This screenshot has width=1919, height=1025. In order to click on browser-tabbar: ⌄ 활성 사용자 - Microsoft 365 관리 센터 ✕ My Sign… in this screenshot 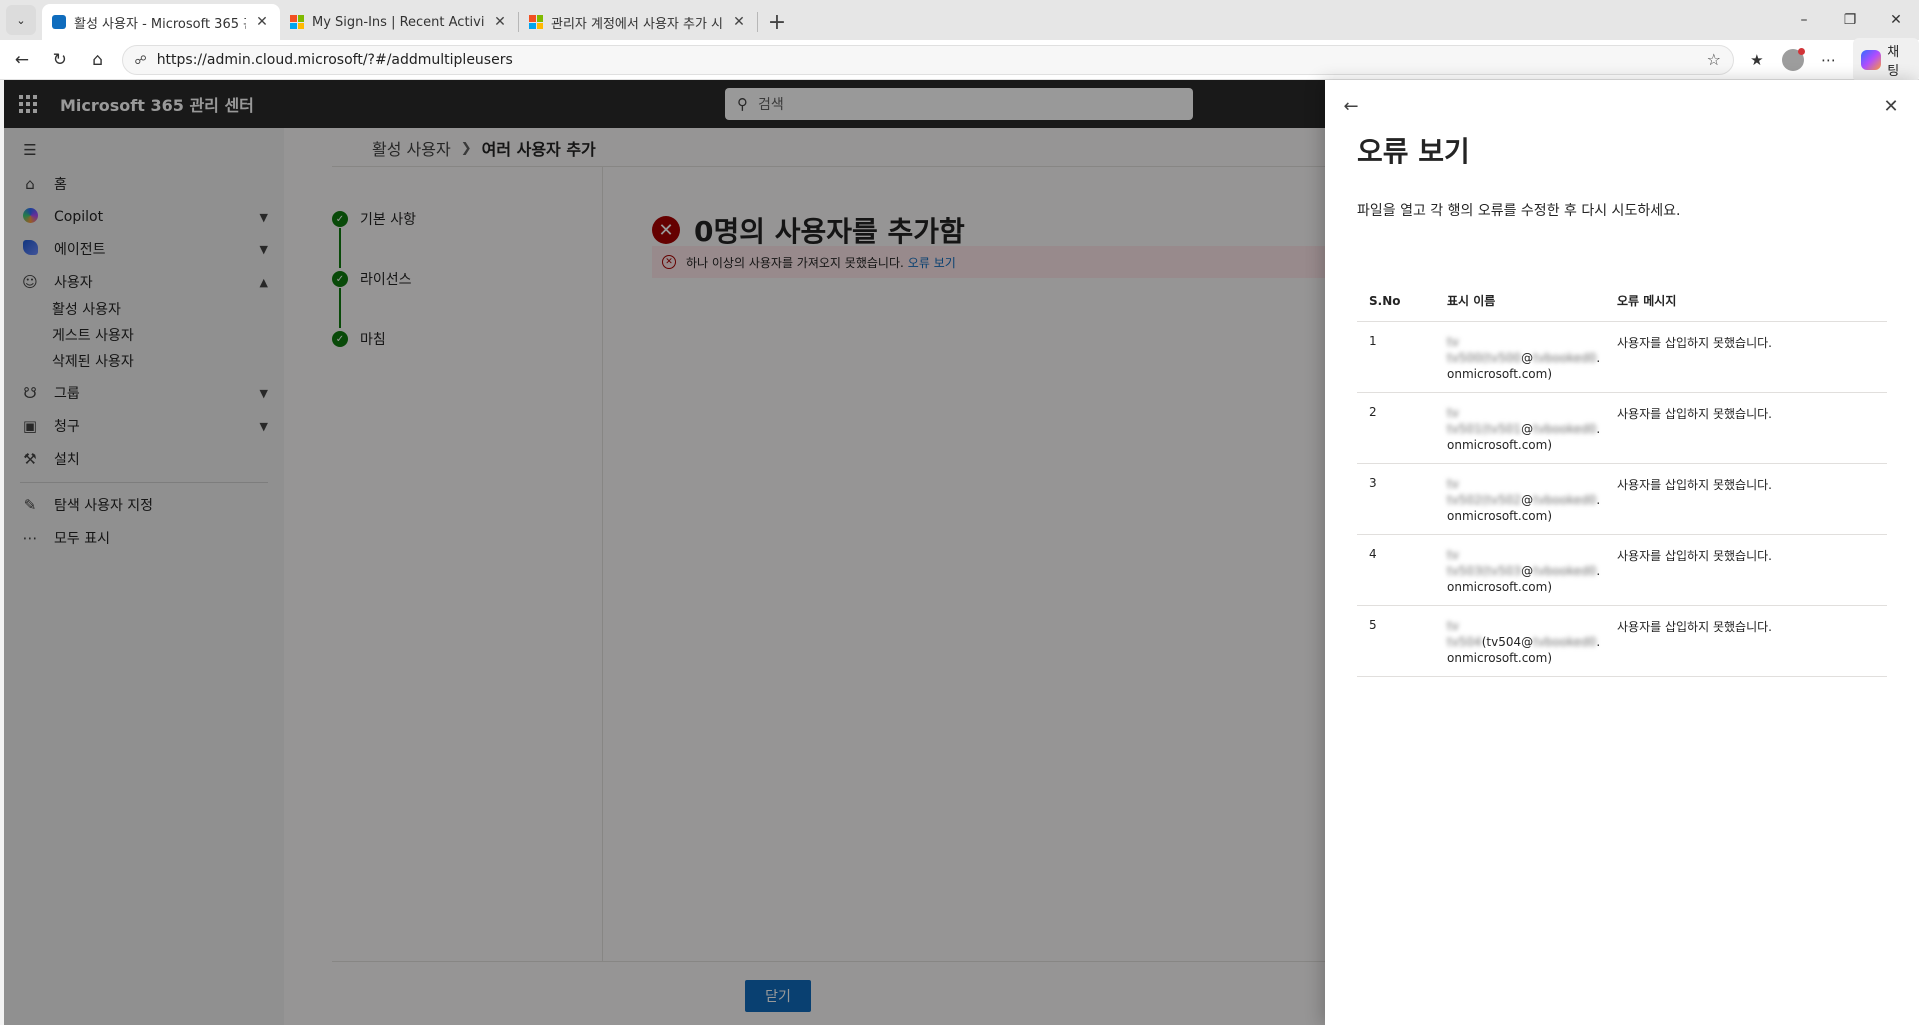, I will do `click(959, 20)`.